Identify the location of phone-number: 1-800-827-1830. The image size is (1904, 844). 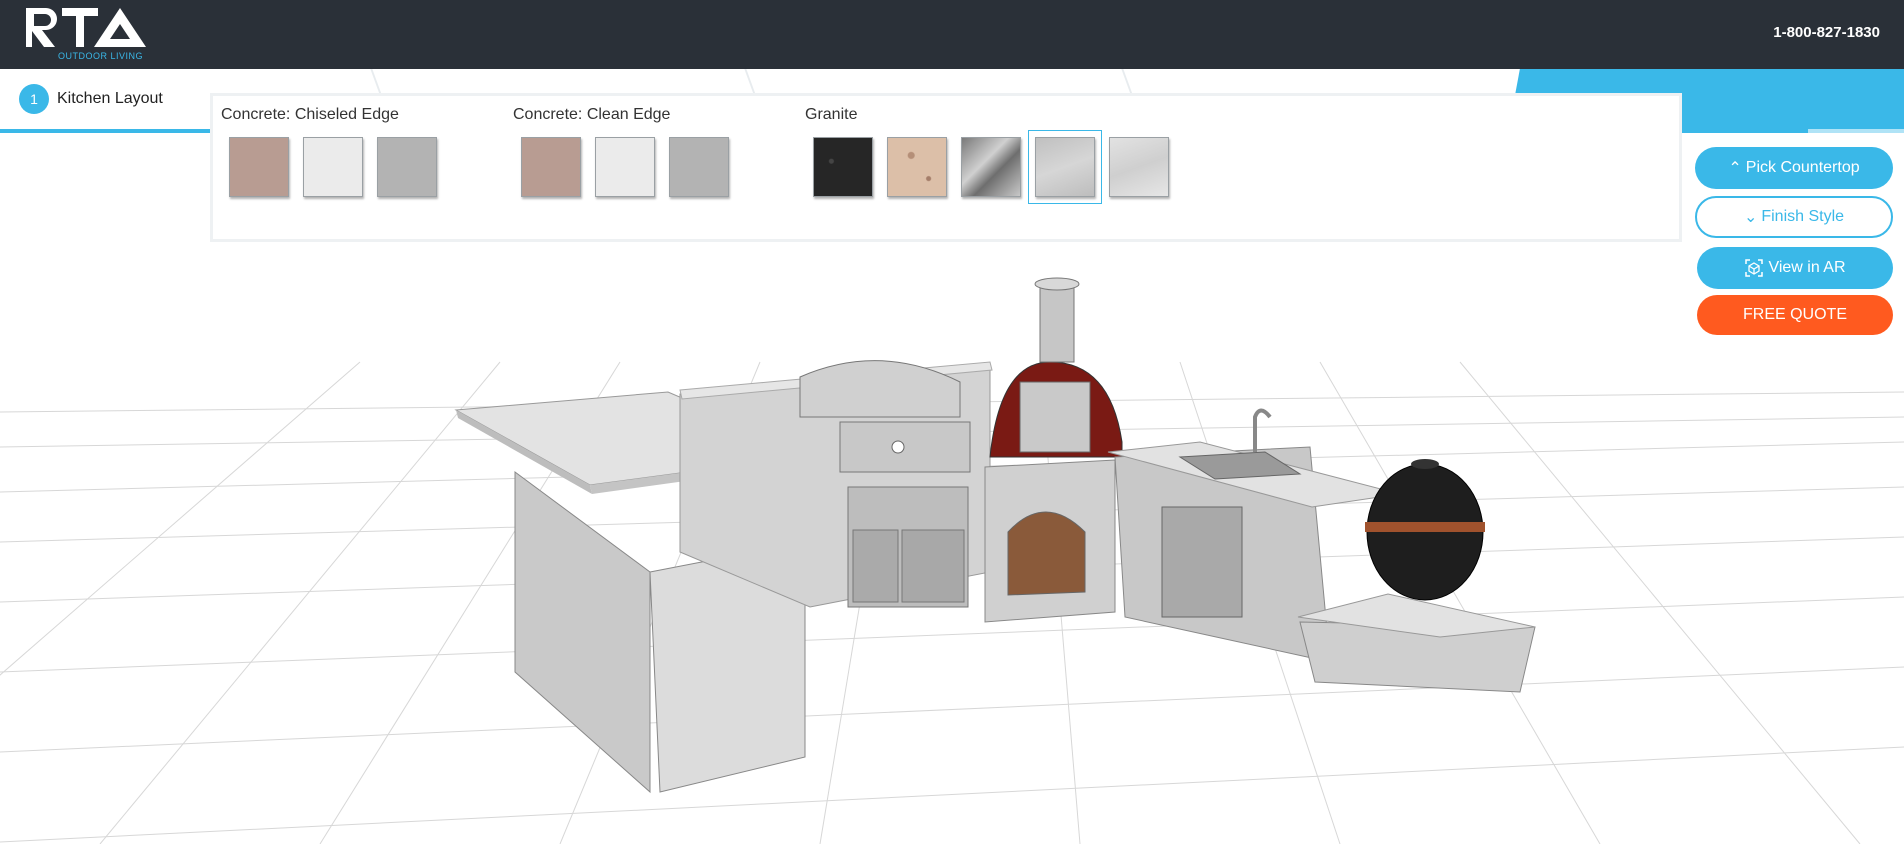
(1826, 32).